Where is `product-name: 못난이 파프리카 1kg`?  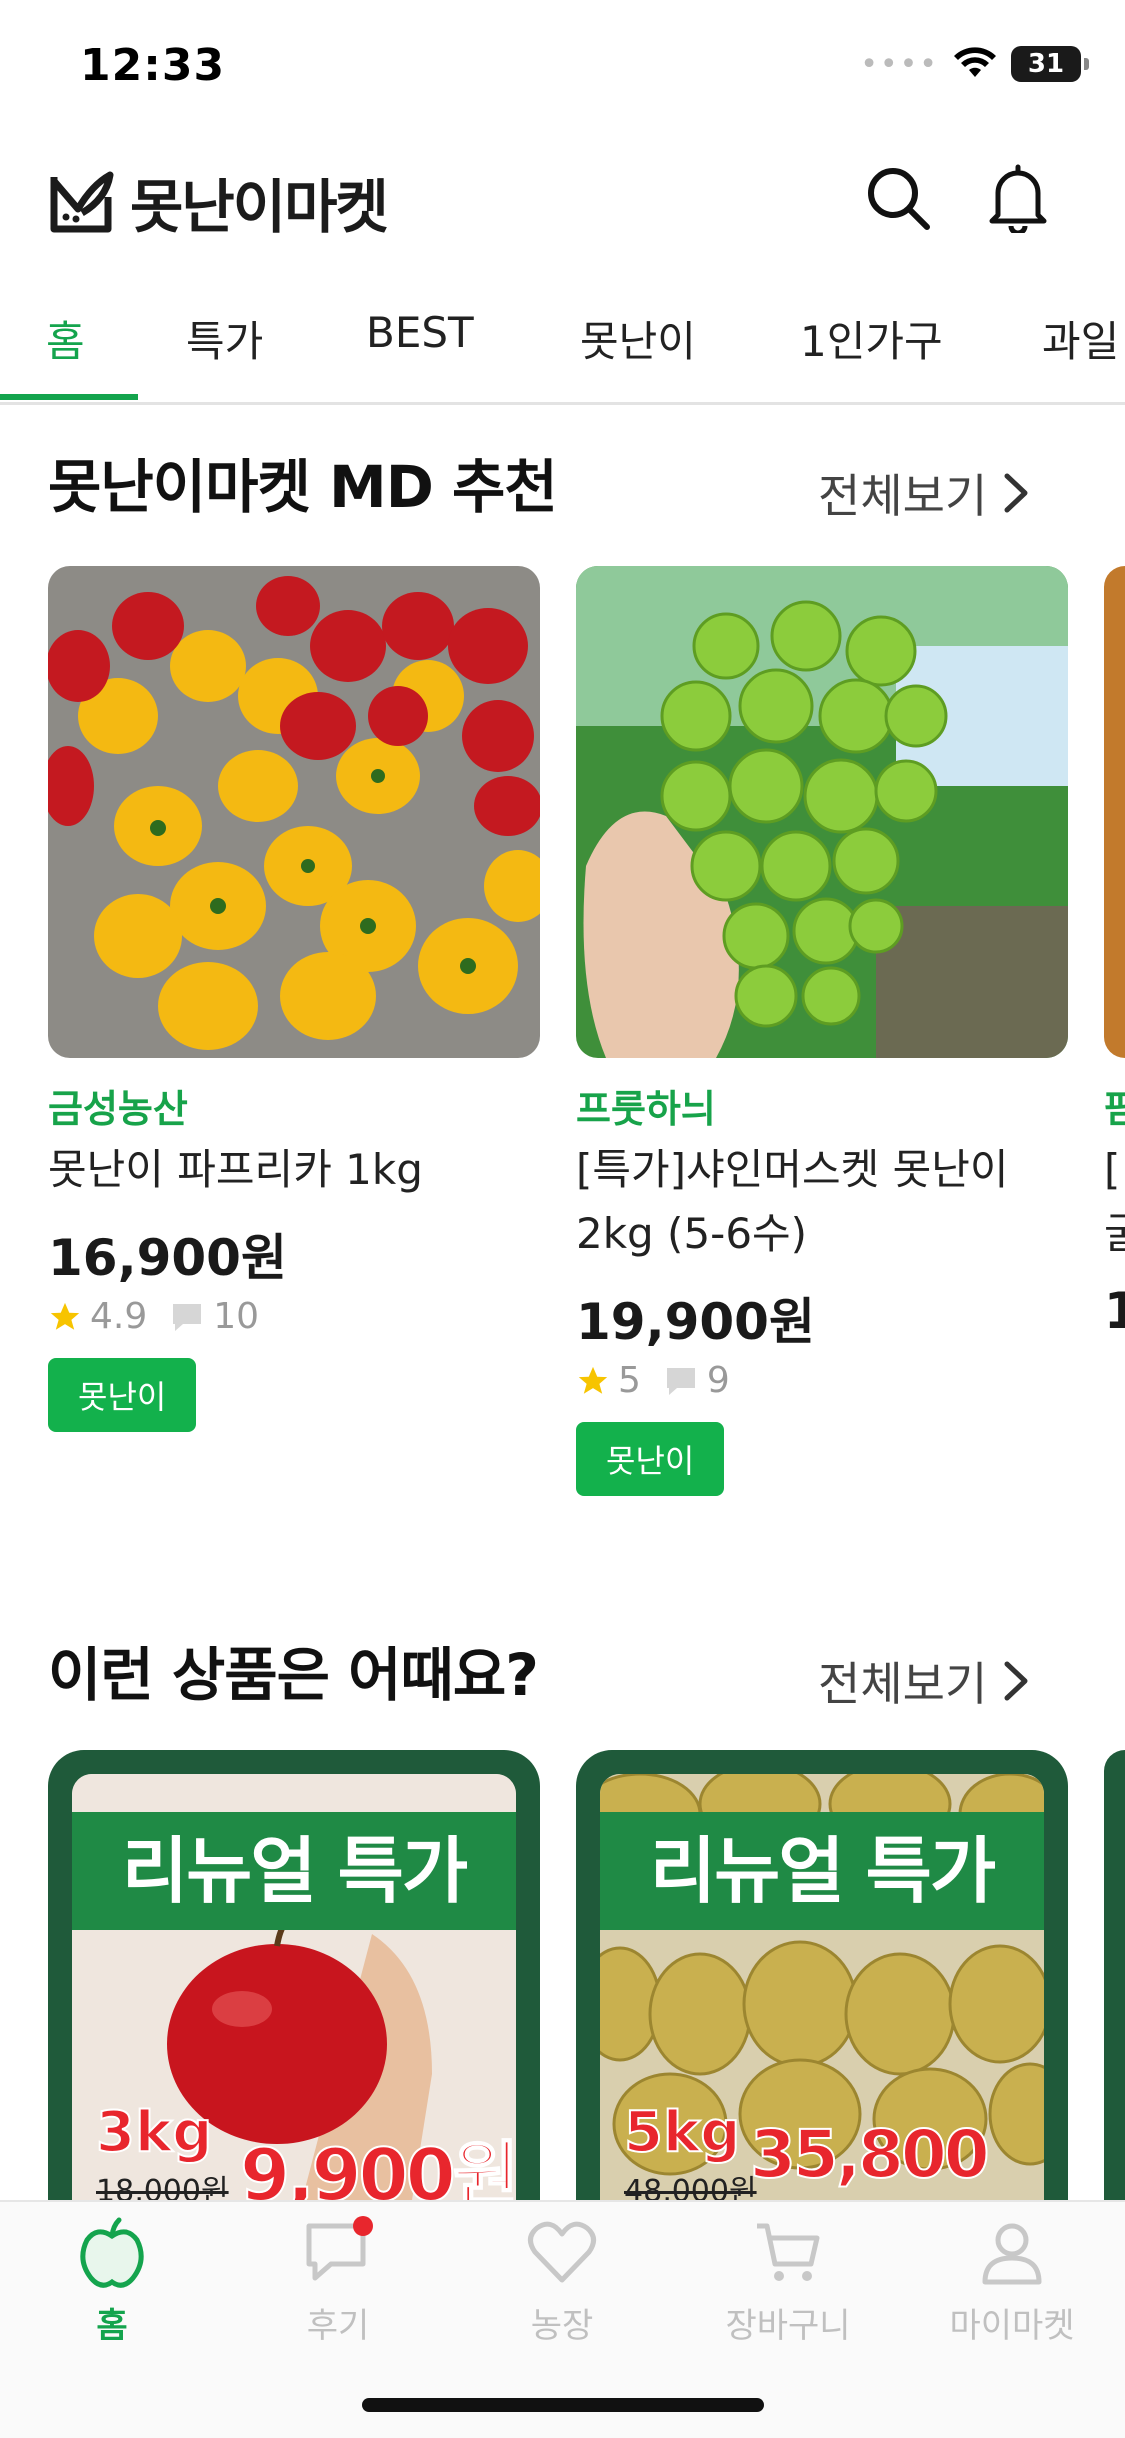
product-name: 못난이 파프리카 1kg is located at coordinates (235, 1170).